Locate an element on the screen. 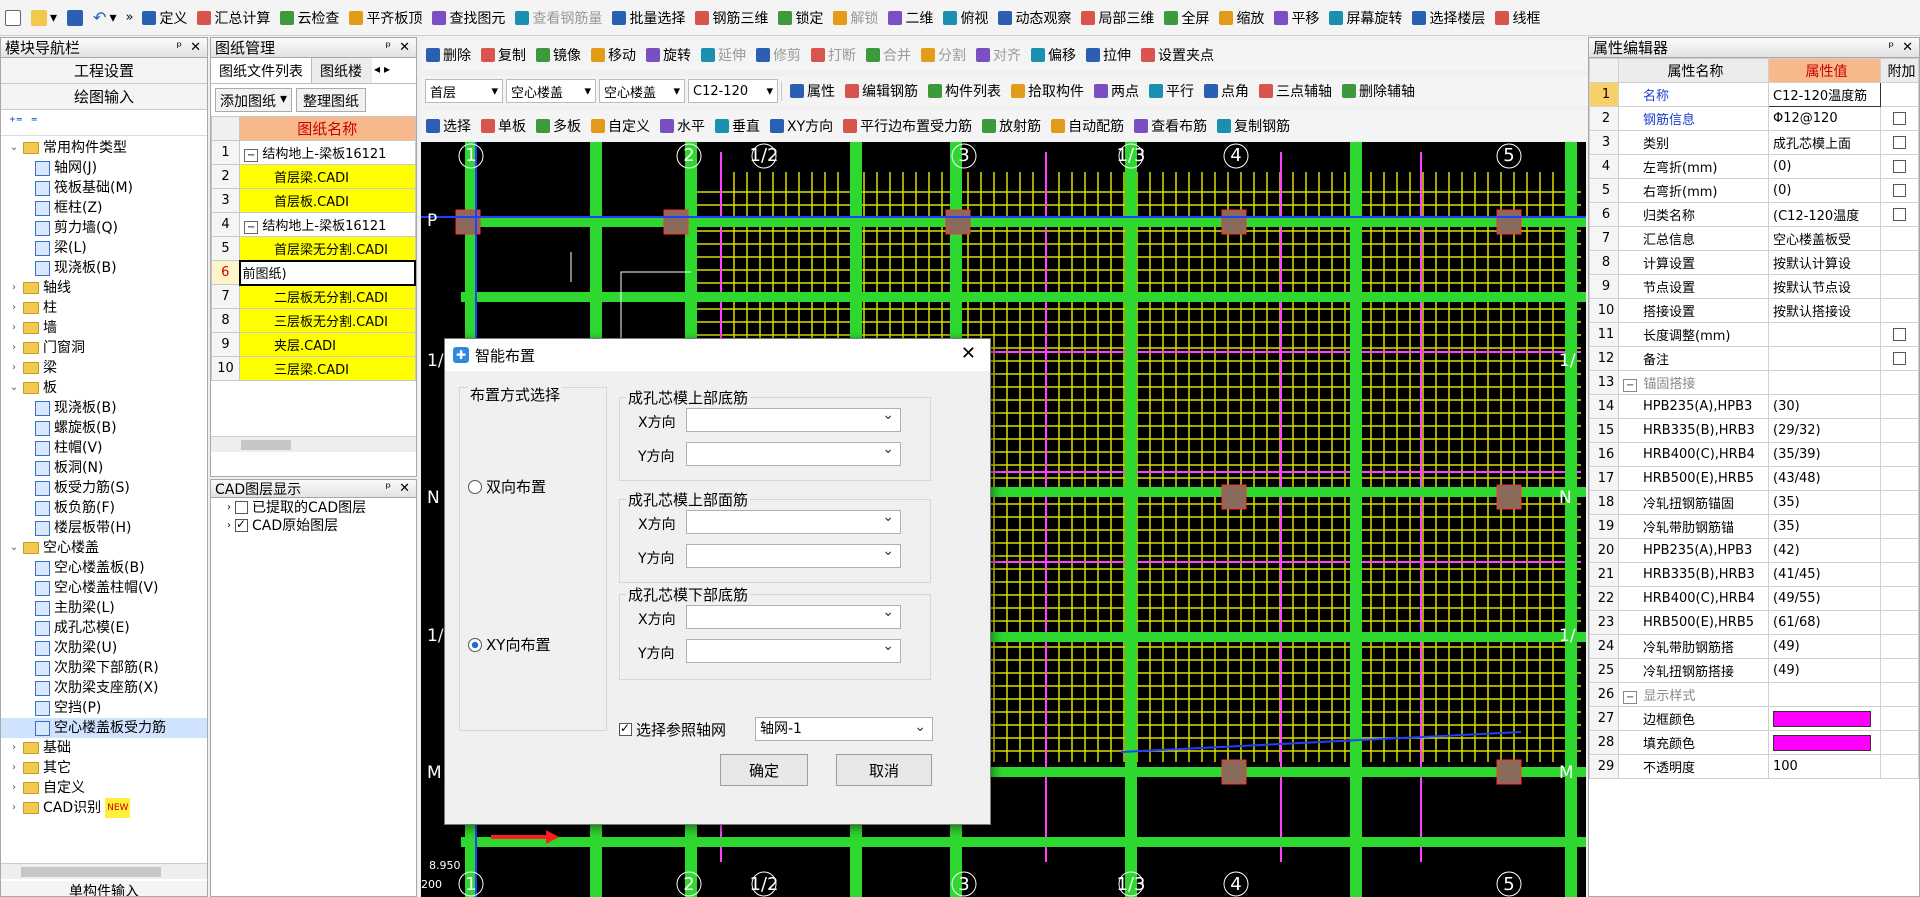  drawing-row: 4− 结构地上-梁板16121 is located at coordinates (313, 224).